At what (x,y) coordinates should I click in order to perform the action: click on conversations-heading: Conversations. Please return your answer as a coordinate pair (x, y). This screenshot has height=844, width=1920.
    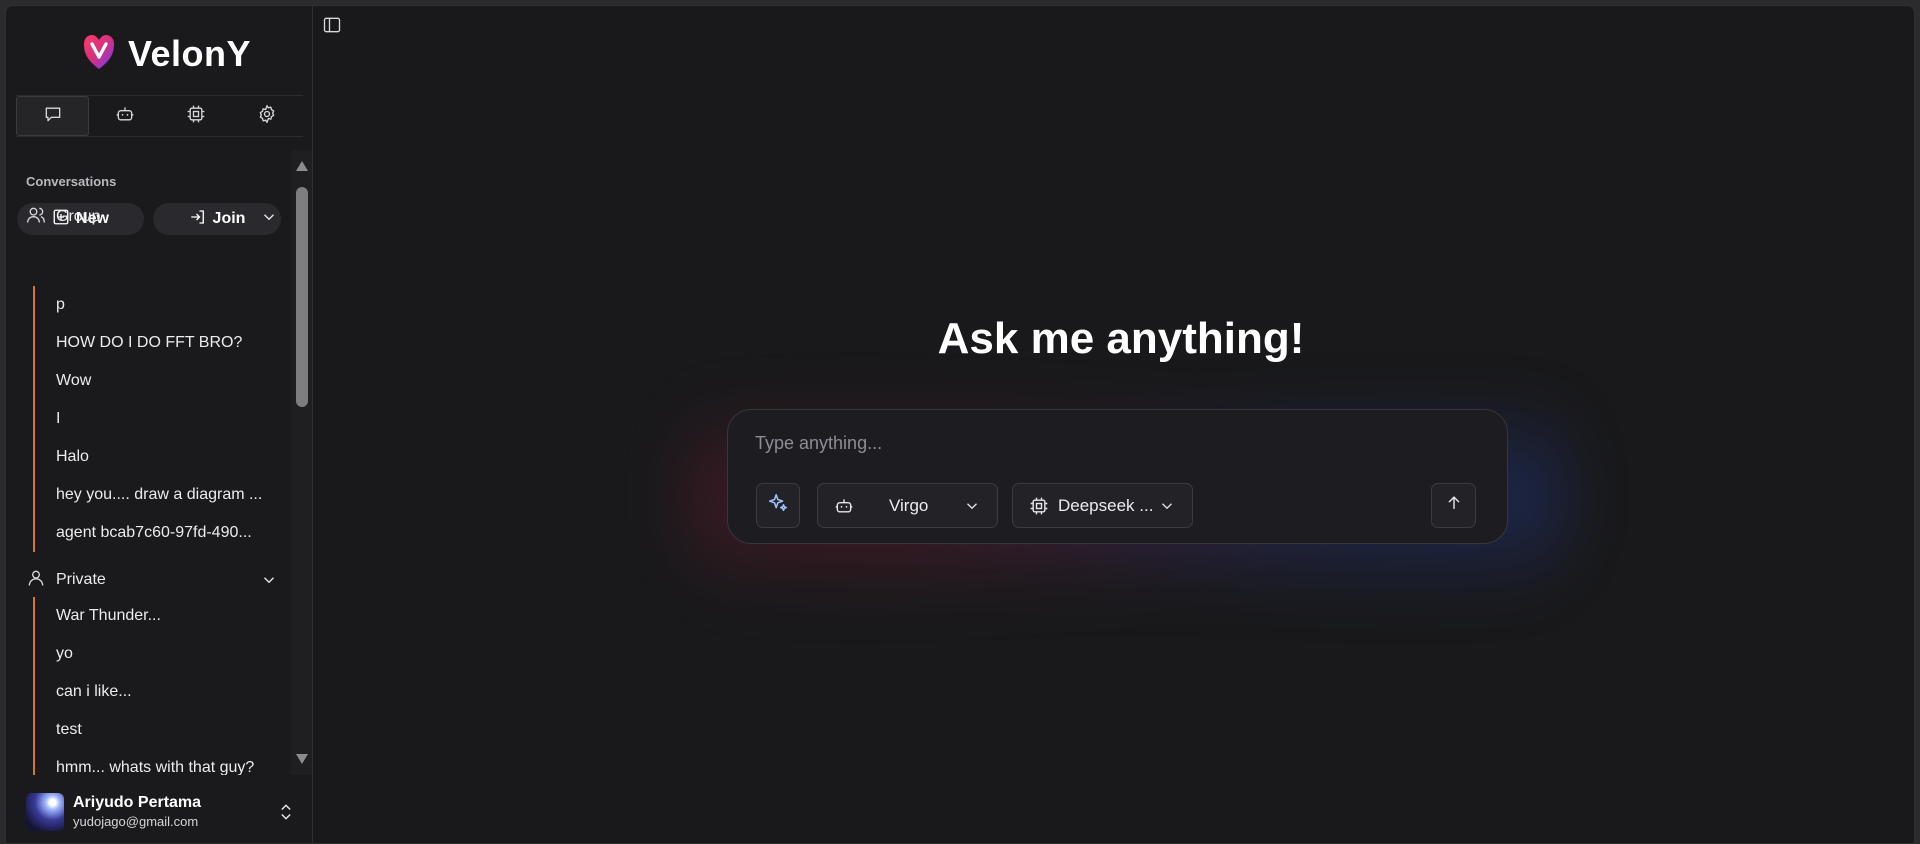
    Looking at the image, I should click on (71, 181).